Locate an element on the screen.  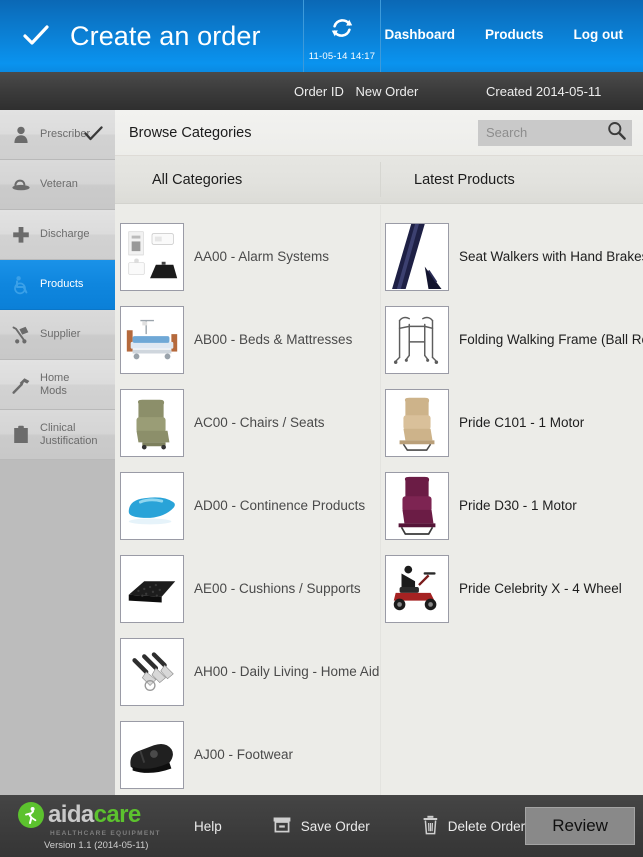
help-label: Help is located at coordinates (208, 826).